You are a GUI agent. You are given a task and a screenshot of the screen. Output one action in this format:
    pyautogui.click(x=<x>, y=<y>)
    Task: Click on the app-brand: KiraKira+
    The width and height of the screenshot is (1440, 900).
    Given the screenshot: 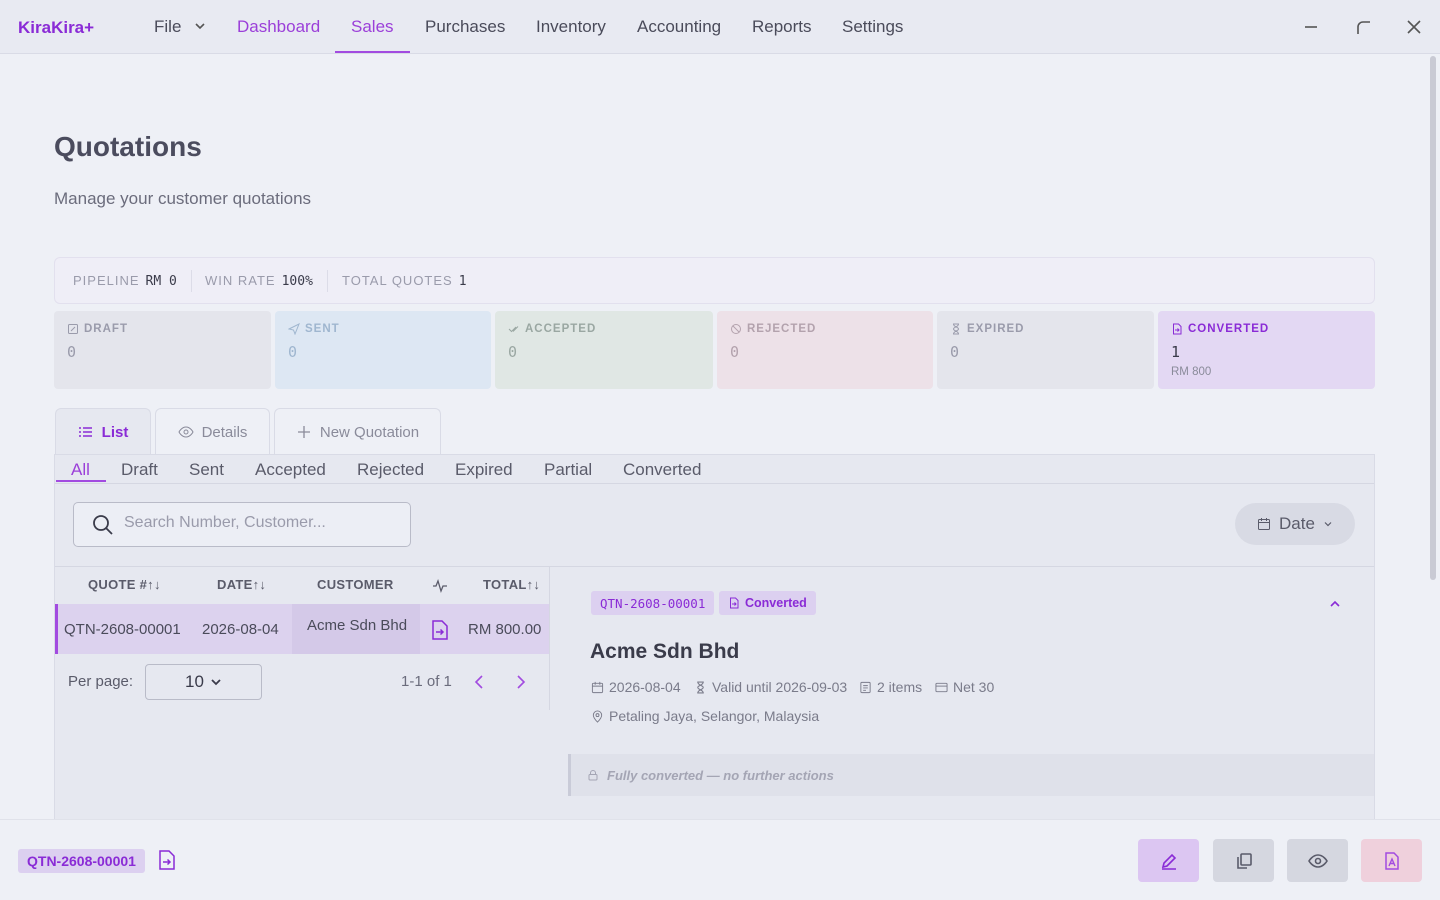 What is the action you would take?
    pyautogui.click(x=56, y=27)
    